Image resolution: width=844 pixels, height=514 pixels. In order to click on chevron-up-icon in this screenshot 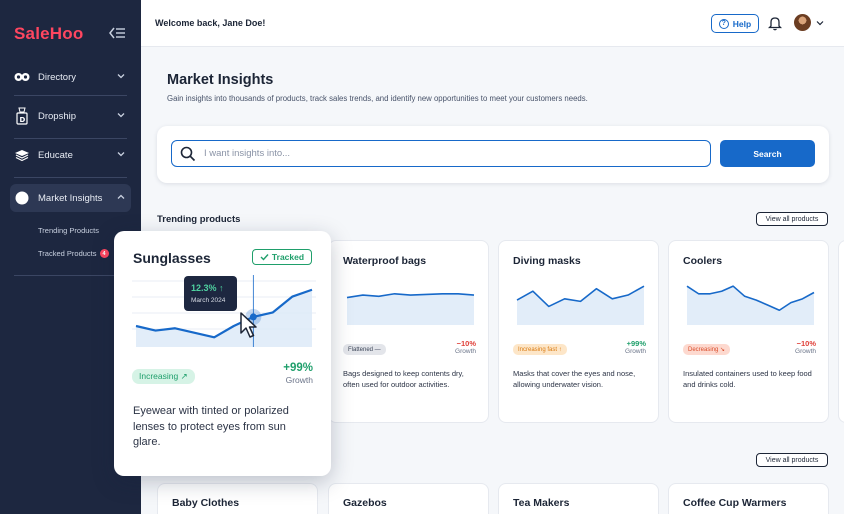, I will do `click(121, 196)`.